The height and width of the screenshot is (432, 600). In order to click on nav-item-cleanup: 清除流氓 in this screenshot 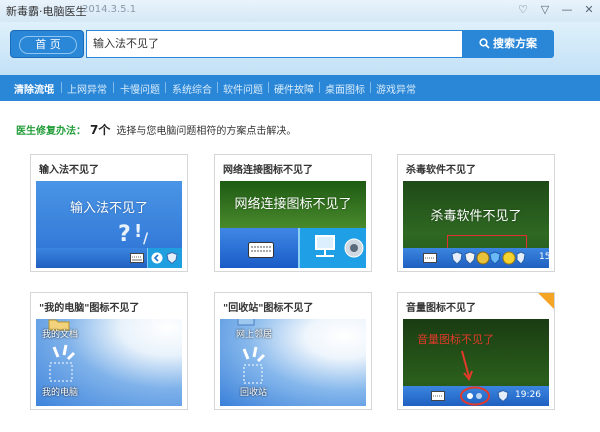, I will do `click(34, 88)`.